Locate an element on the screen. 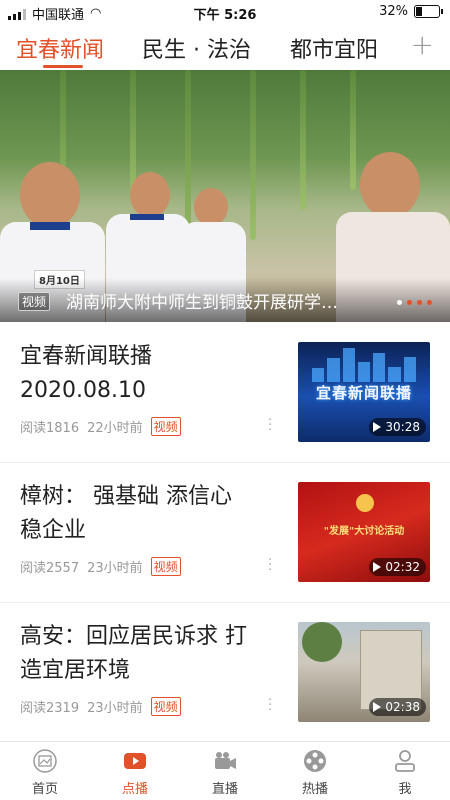  tab-live: 直播 is located at coordinates (225, 772).